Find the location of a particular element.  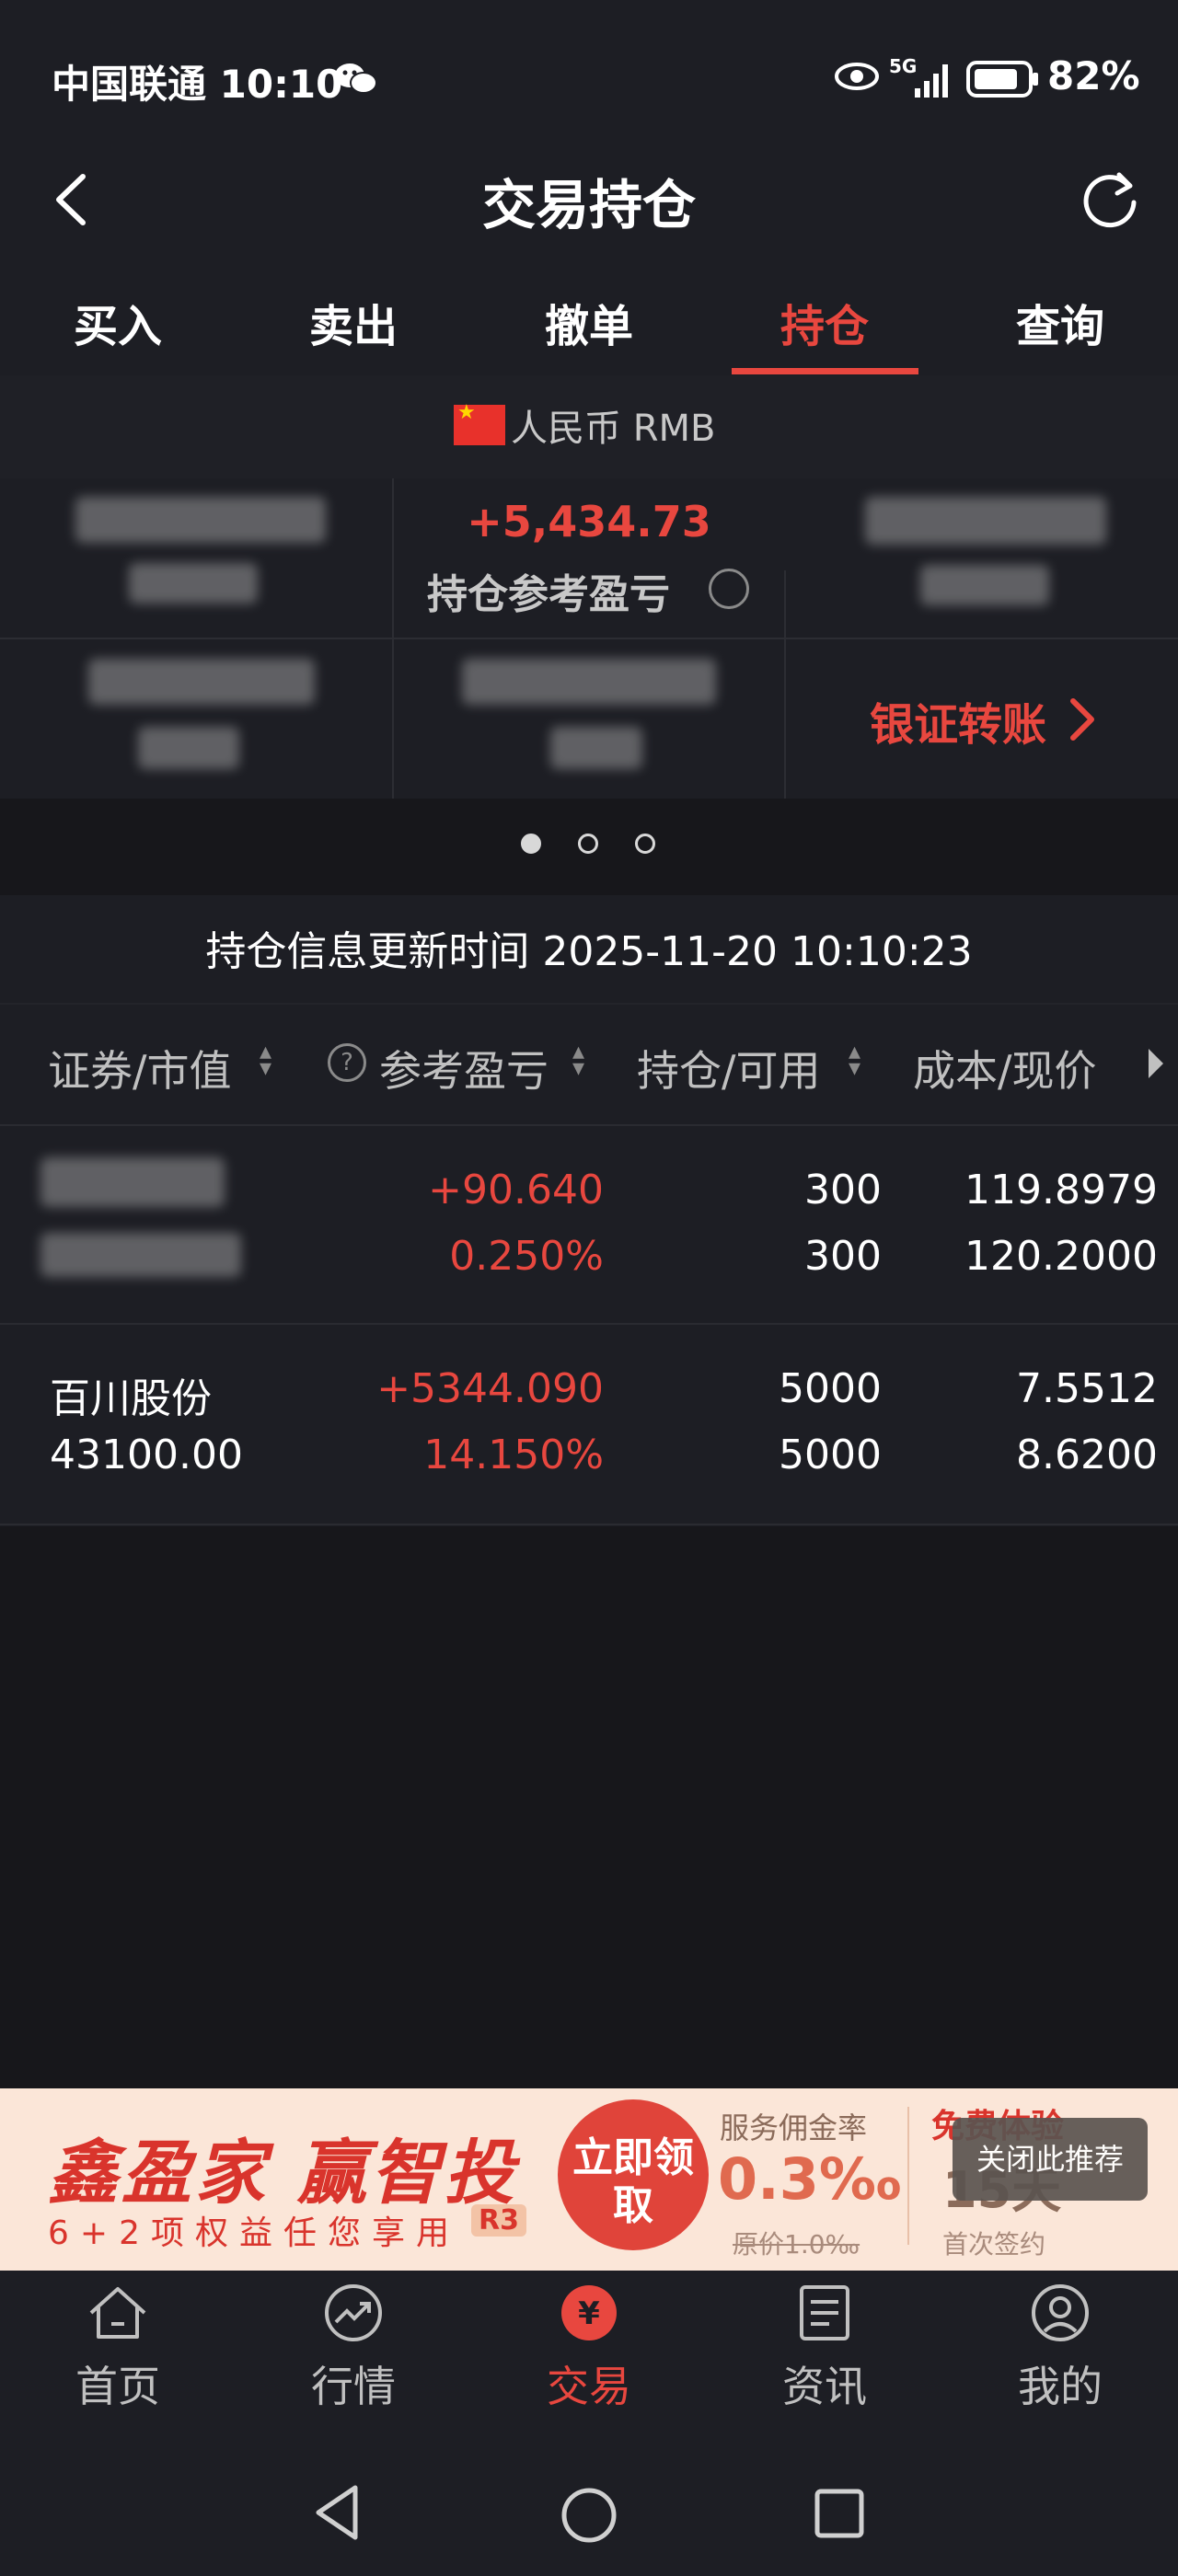

position-pnl-value: +5,434.73 is located at coordinates (589, 521).